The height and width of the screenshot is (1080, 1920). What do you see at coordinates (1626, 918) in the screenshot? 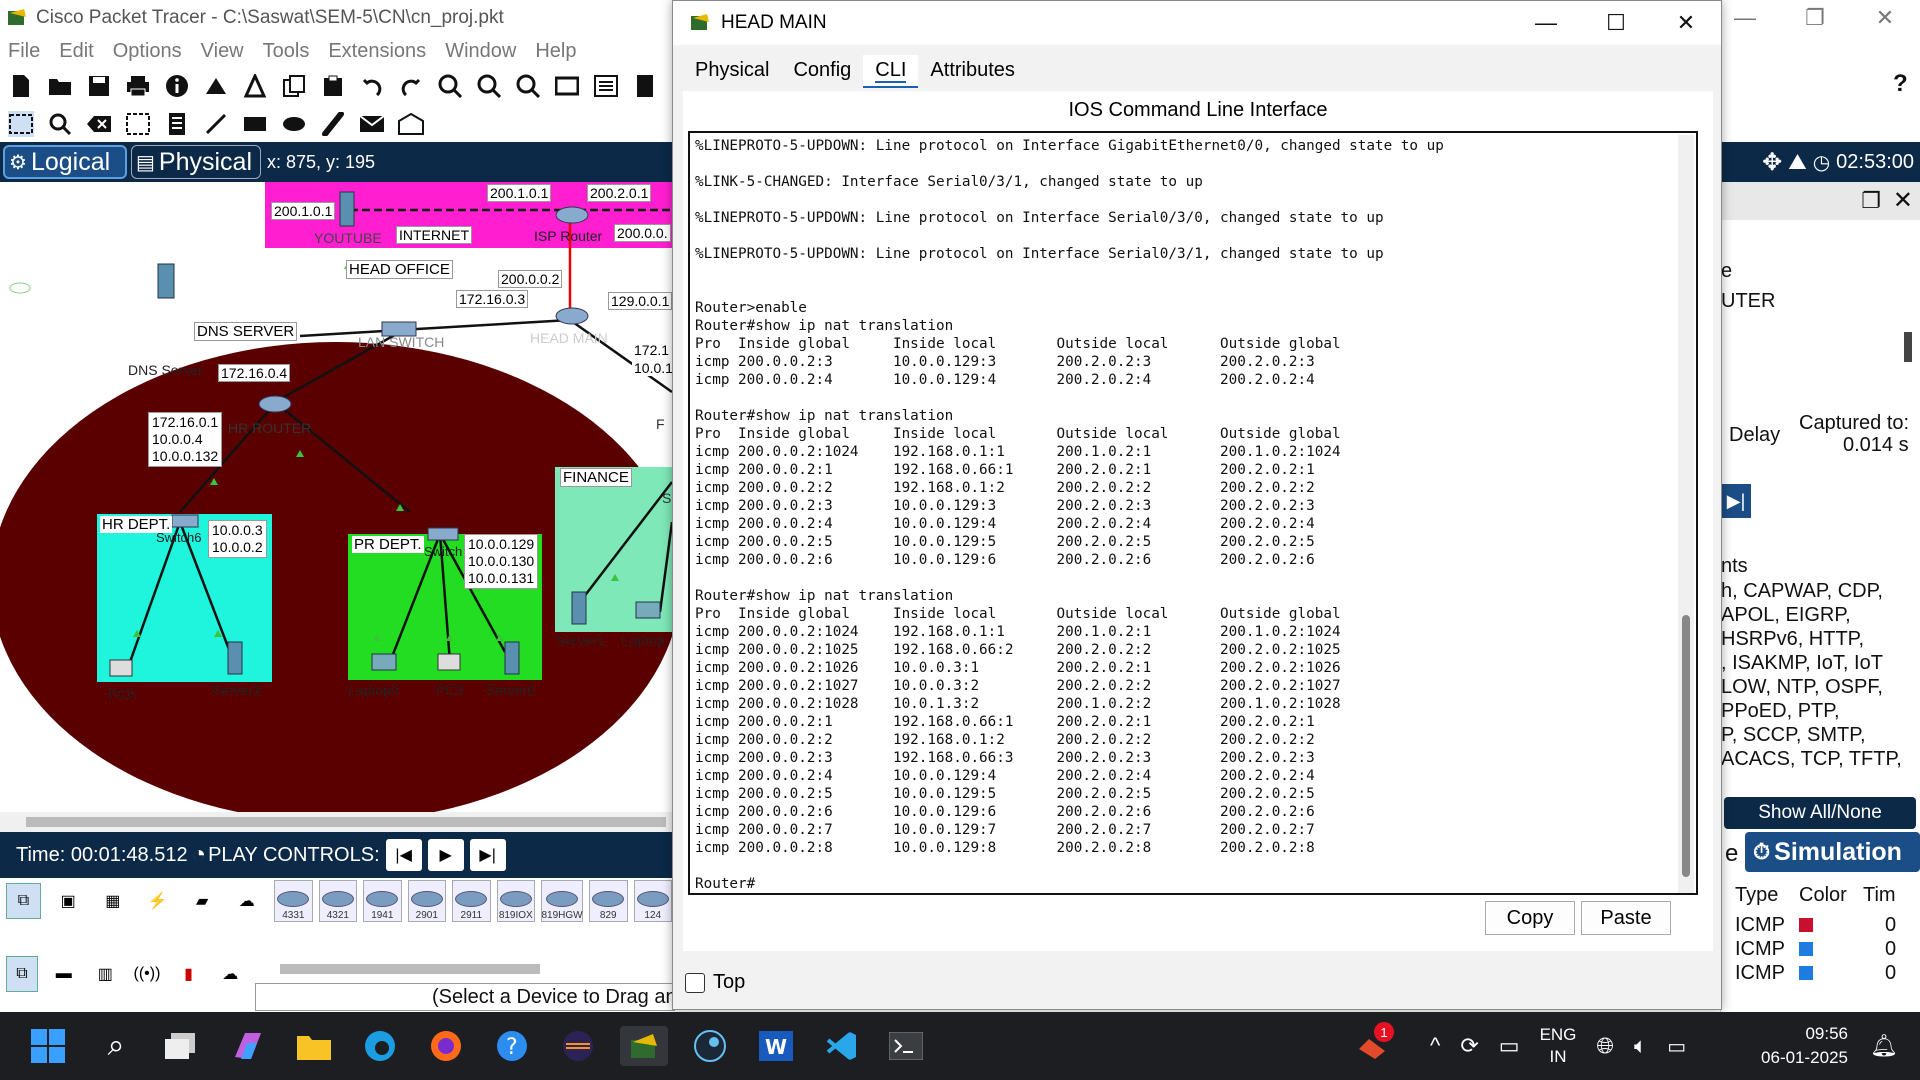
I see `paste-button: Paste` at bounding box center [1626, 918].